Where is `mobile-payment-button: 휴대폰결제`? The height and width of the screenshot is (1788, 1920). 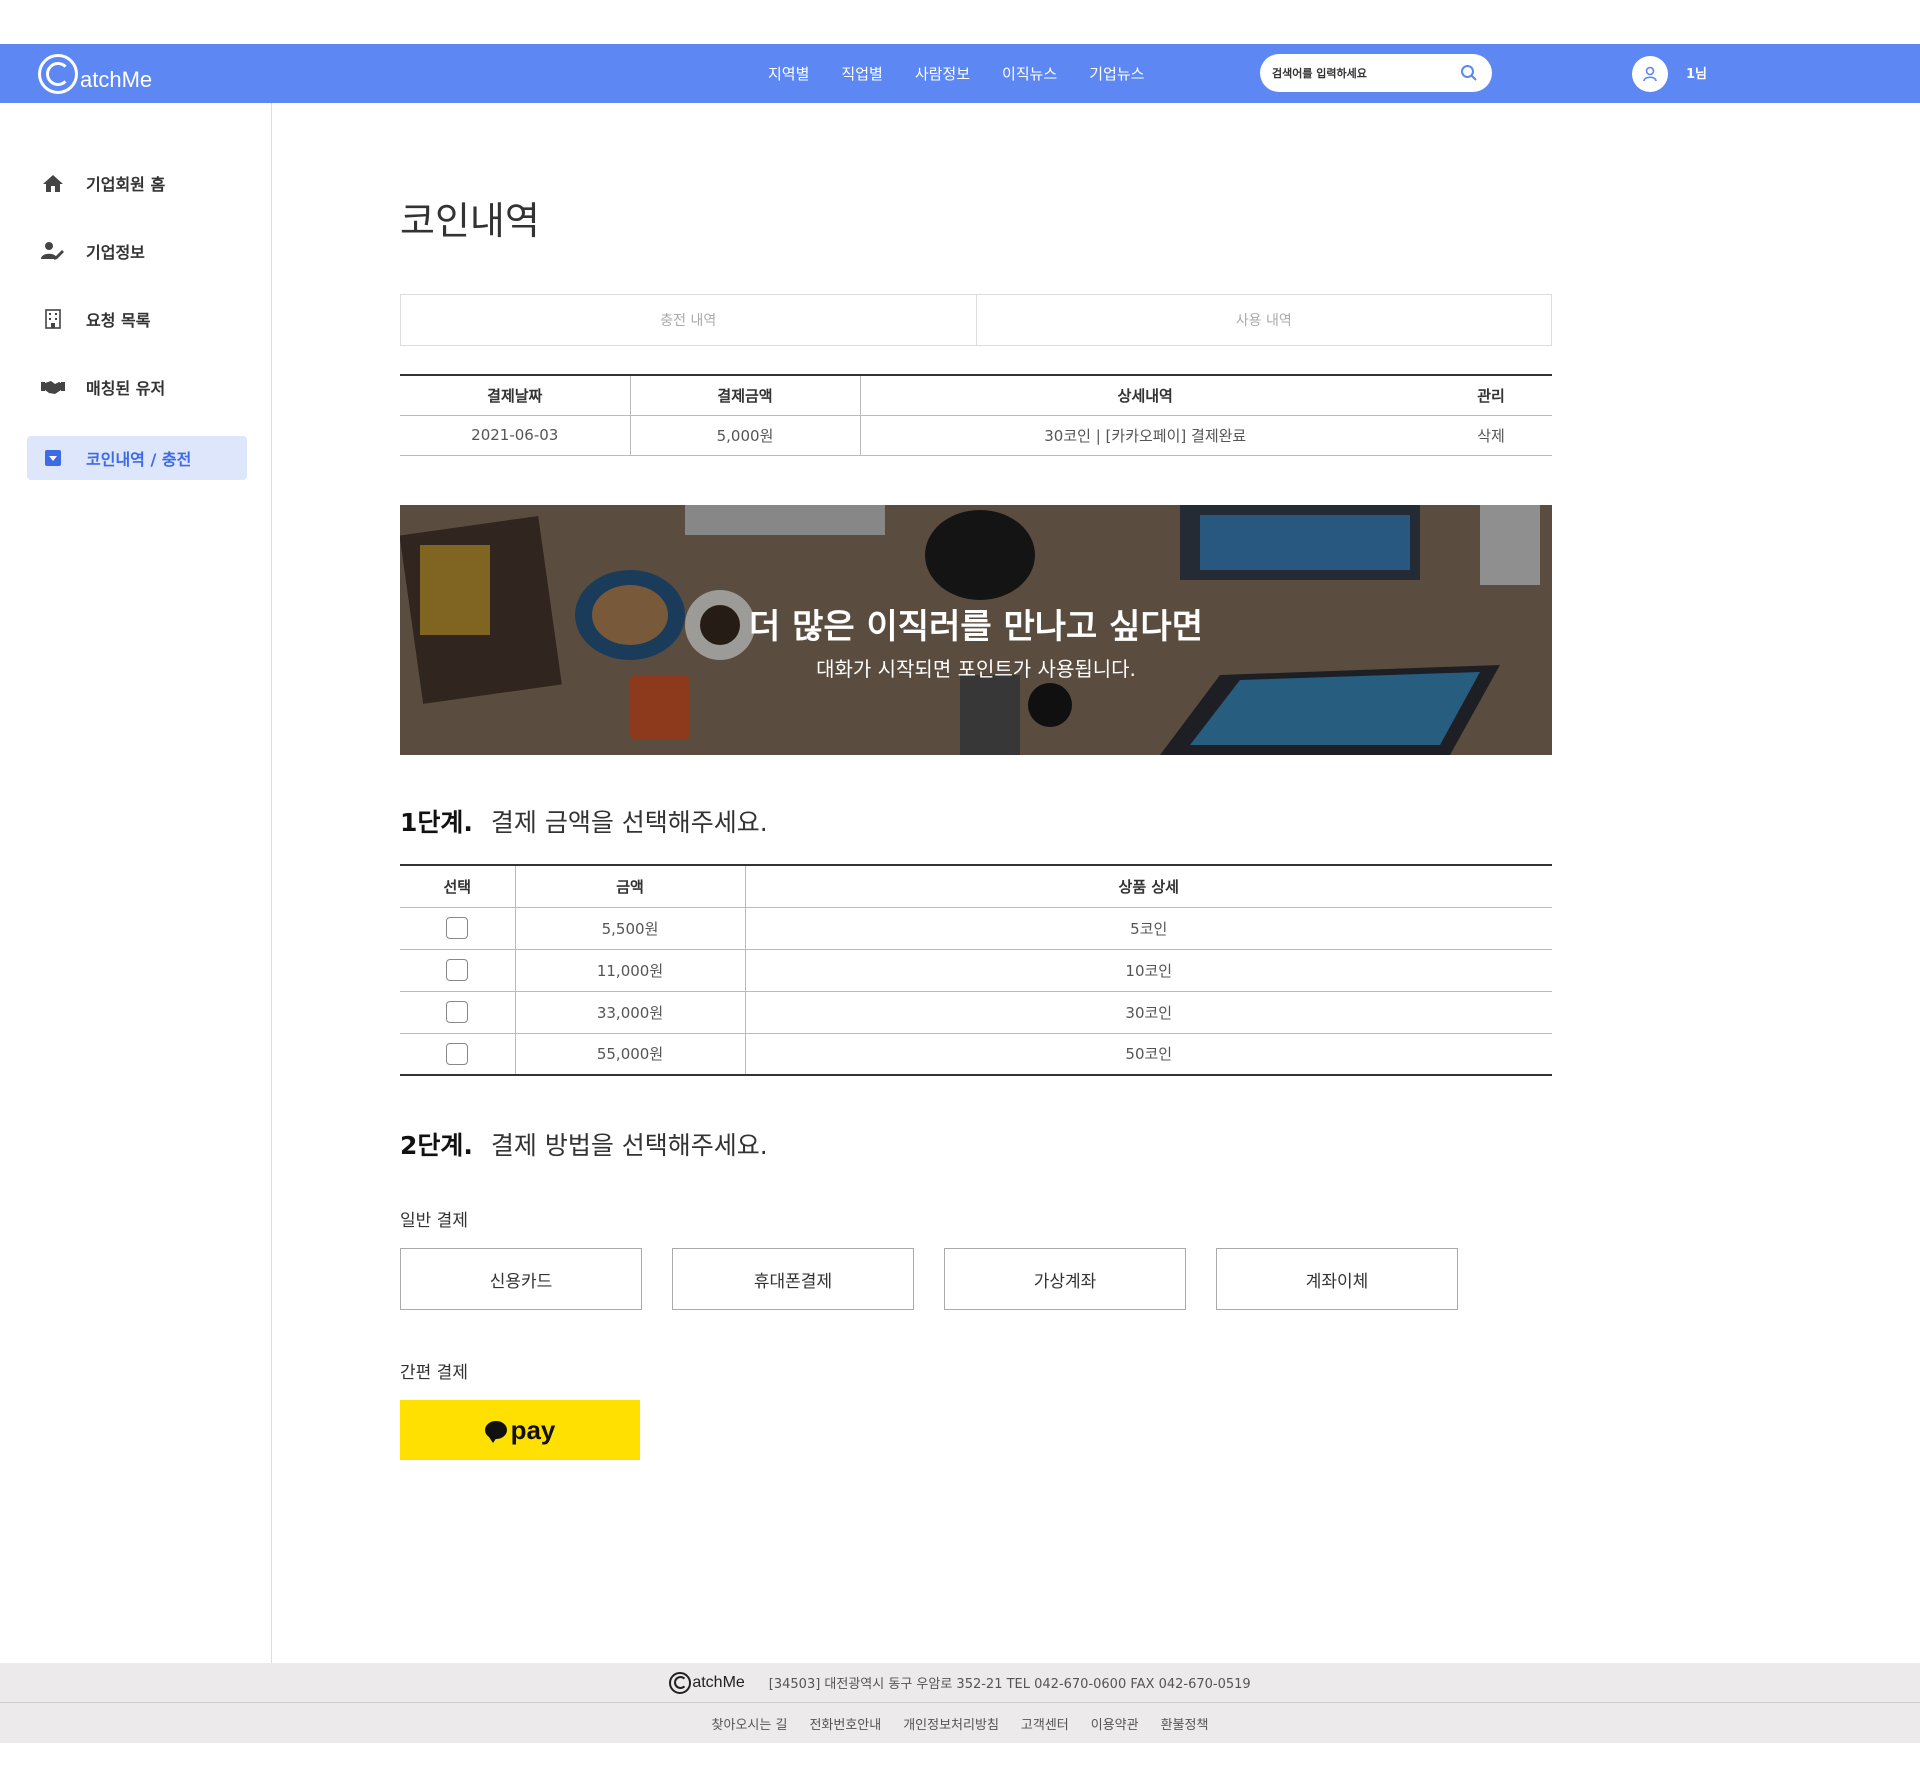
mobile-payment-button: 휴대폰결제 is located at coordinates (793, 1279).